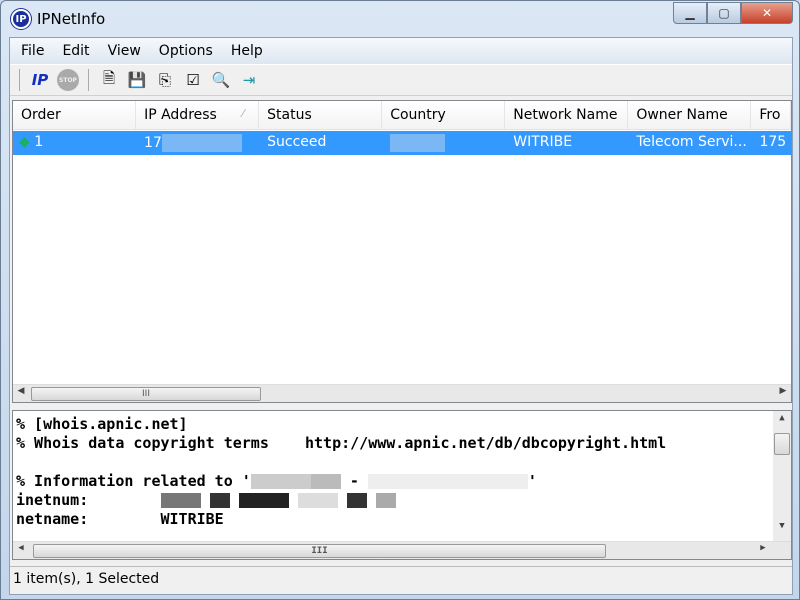 This screenshot has height=600, width=800. Describe the element at coordinates (32, 51) in the screenshot. I see `menu-file: File` at that location.